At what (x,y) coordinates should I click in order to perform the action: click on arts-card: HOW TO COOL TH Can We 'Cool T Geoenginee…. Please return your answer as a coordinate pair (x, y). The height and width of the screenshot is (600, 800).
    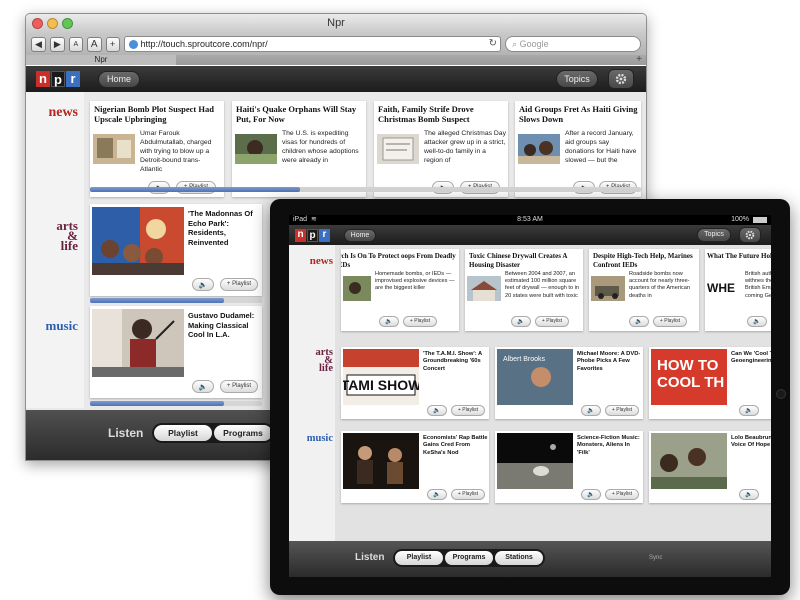
    Looking at the image, I should click on (710, 383).